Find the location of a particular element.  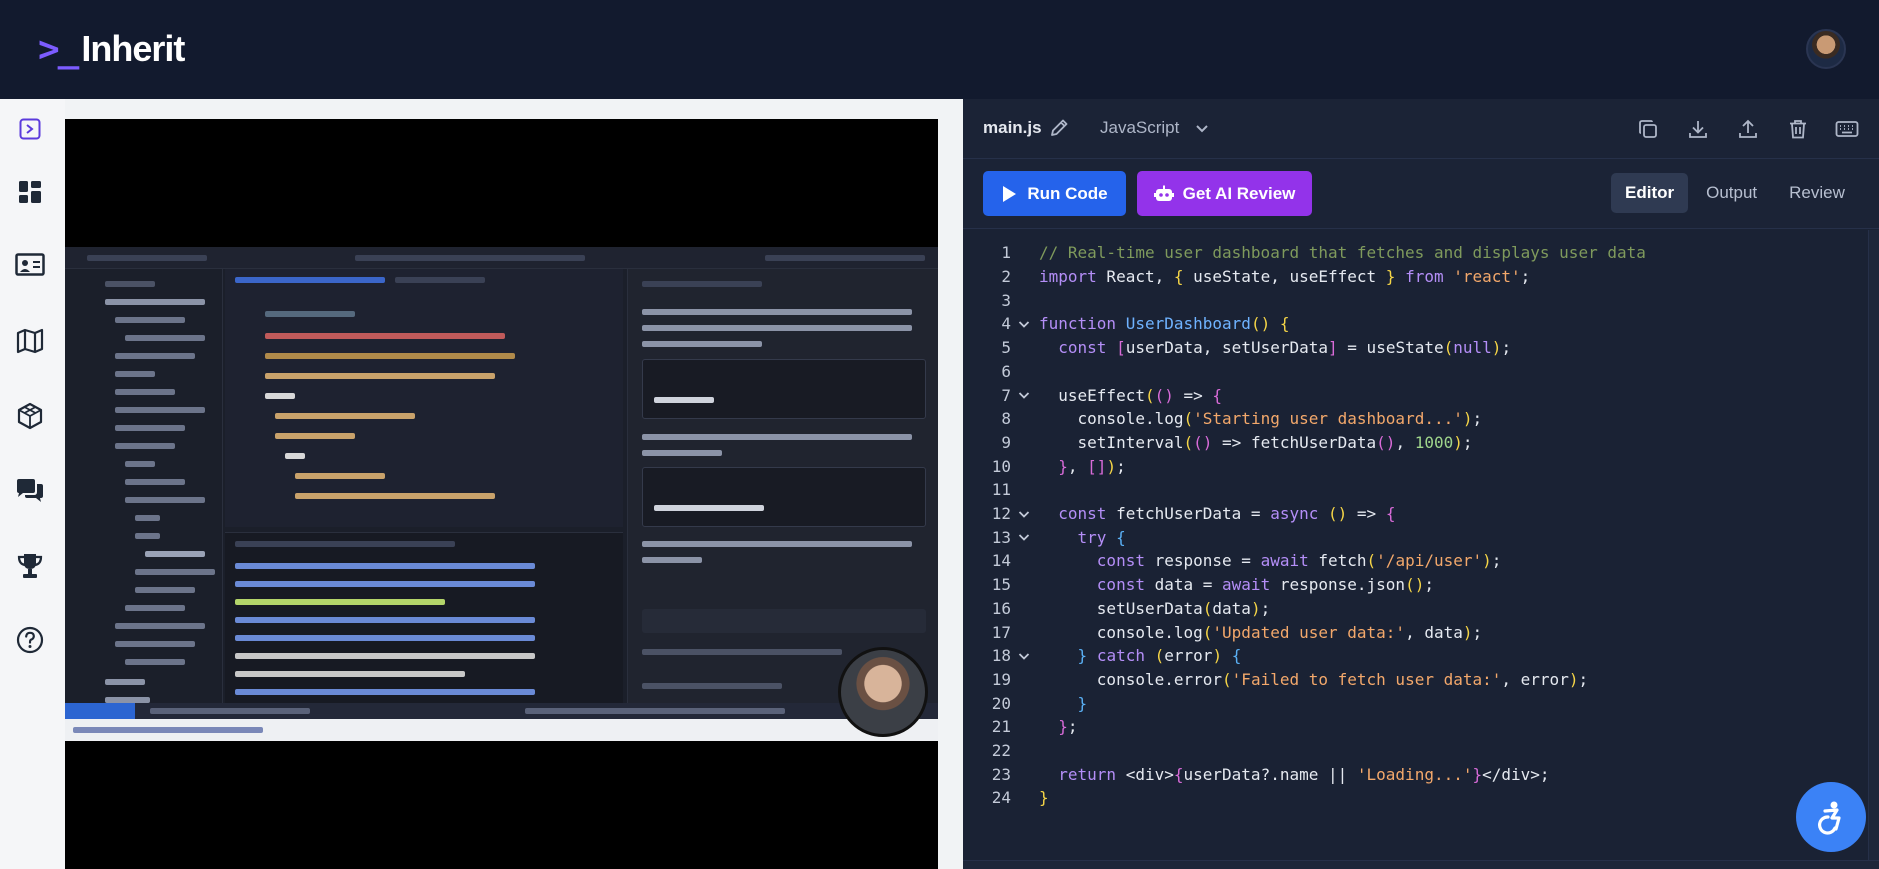

keyboard-icon is located at coordinates (1847, 129).